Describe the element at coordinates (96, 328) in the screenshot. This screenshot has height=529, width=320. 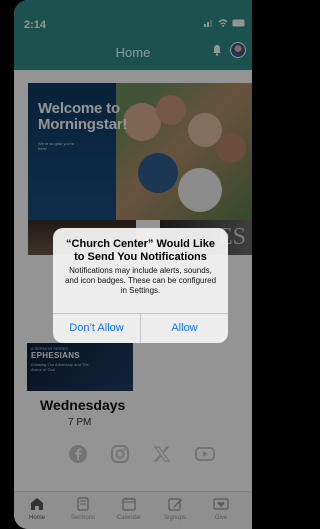
I see `dont-allow-button: Don’t Allow` at that location.